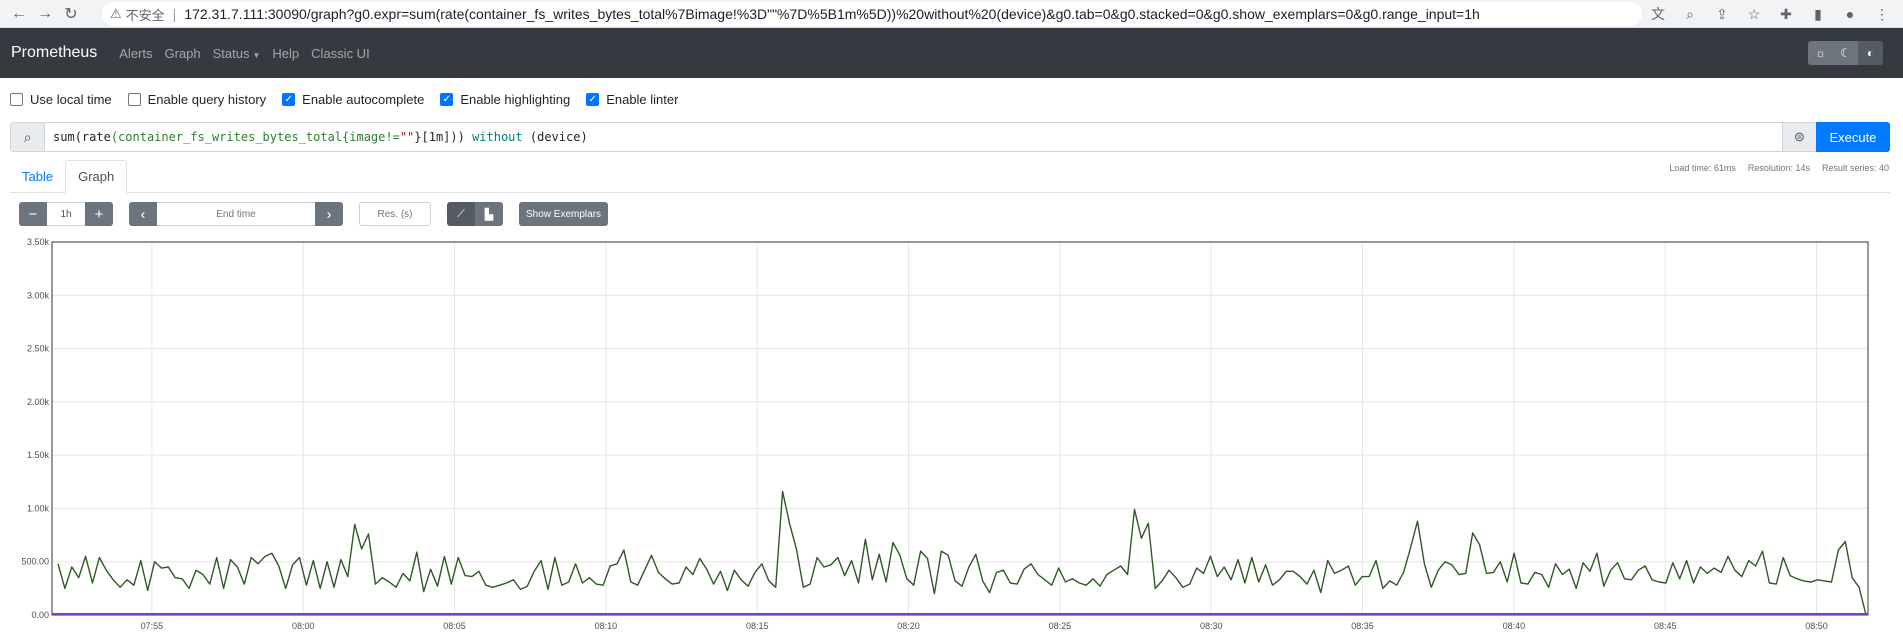 The height and width of the screenshot is (634, 1903). Describe the element at coordinates (40, 615) in the screenshot. I see `y-tick-label: 0.00` at that location.